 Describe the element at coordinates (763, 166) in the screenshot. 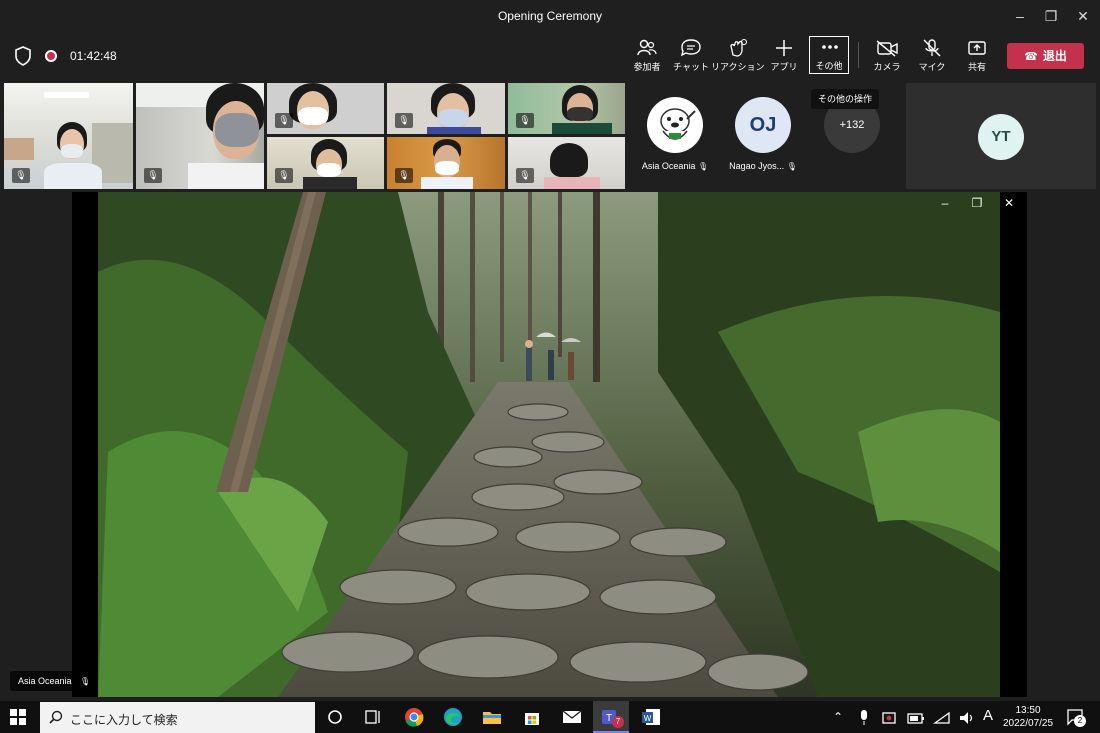

I see `avatar-name: Nagao Jyos... 🎙` at that location.